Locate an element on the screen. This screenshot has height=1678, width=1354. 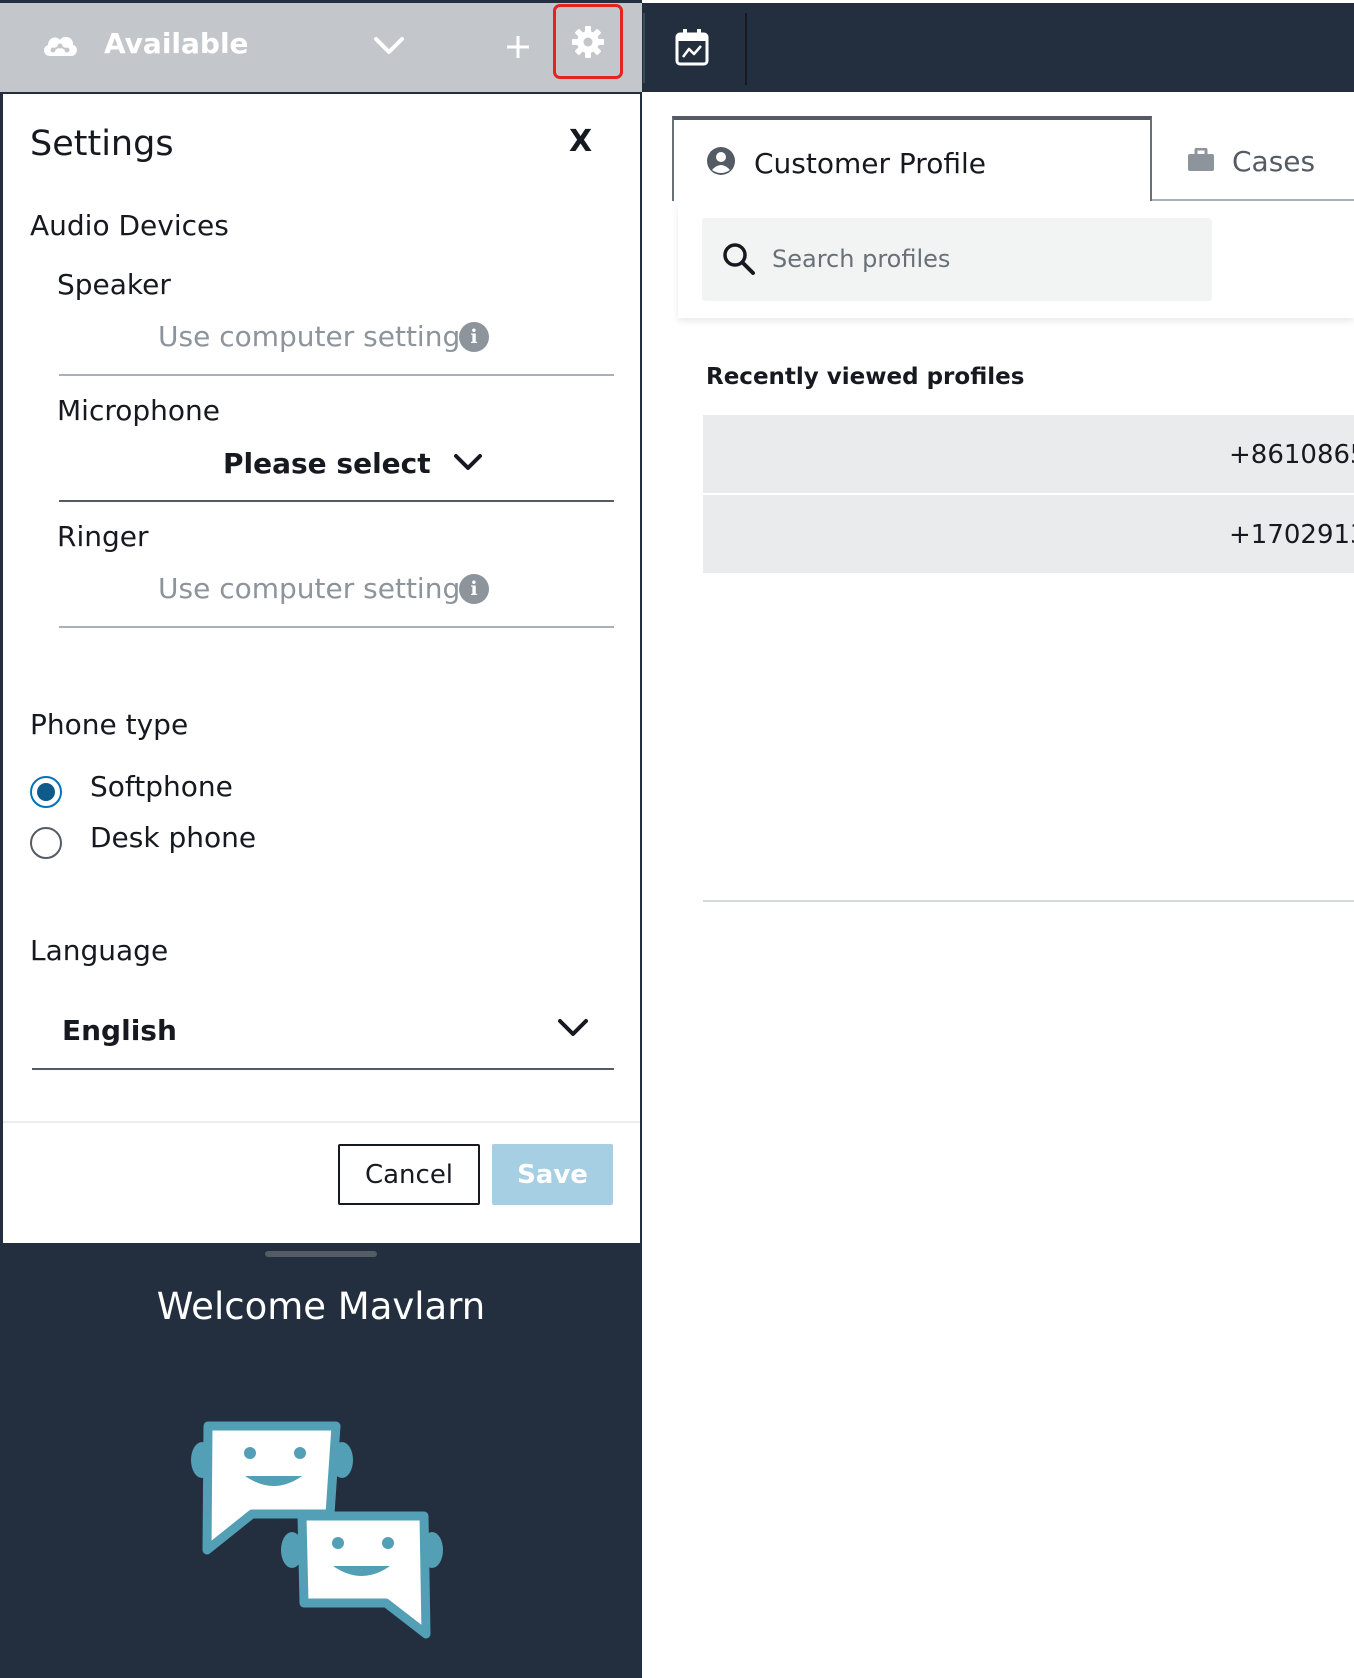
softphone-radio is located at coordinates (46, 792).